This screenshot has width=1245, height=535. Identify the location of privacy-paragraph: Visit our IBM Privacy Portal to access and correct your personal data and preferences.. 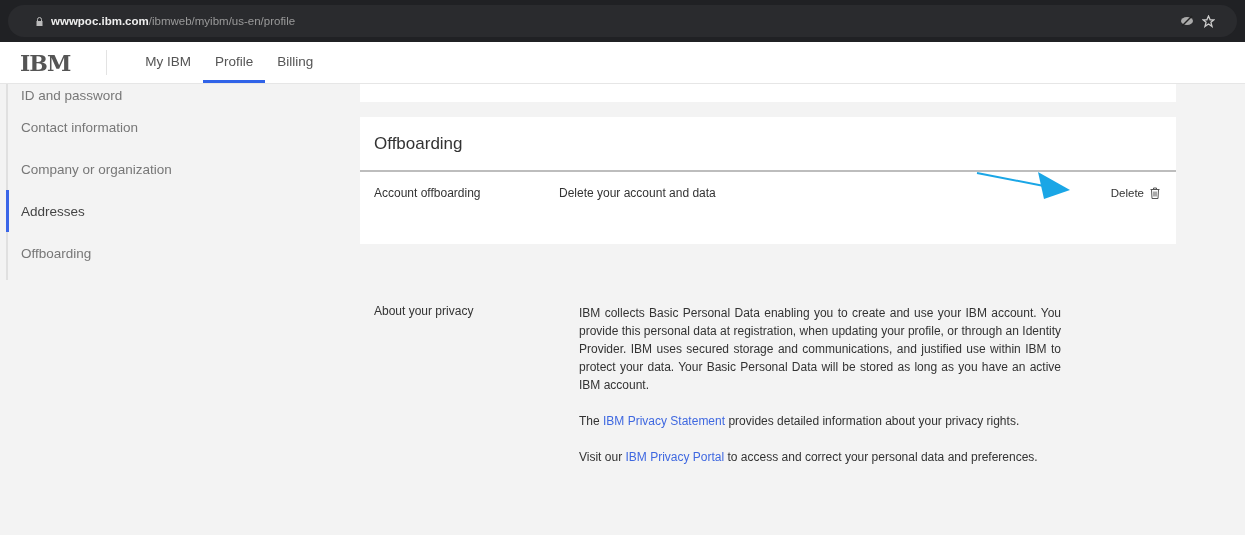
(809, 457).